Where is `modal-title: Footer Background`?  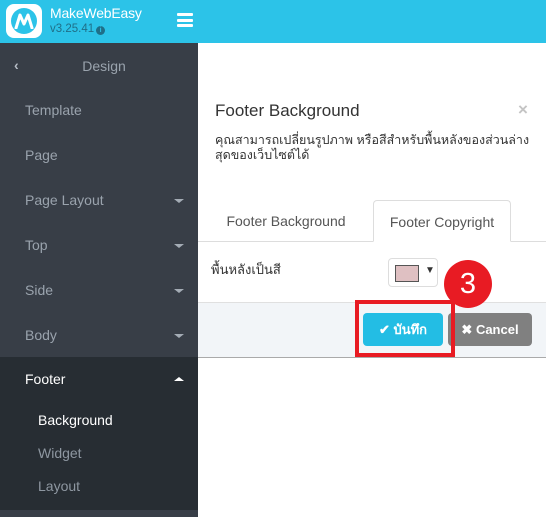
modal-title: Footer Background is located at coordinates (287, 110).